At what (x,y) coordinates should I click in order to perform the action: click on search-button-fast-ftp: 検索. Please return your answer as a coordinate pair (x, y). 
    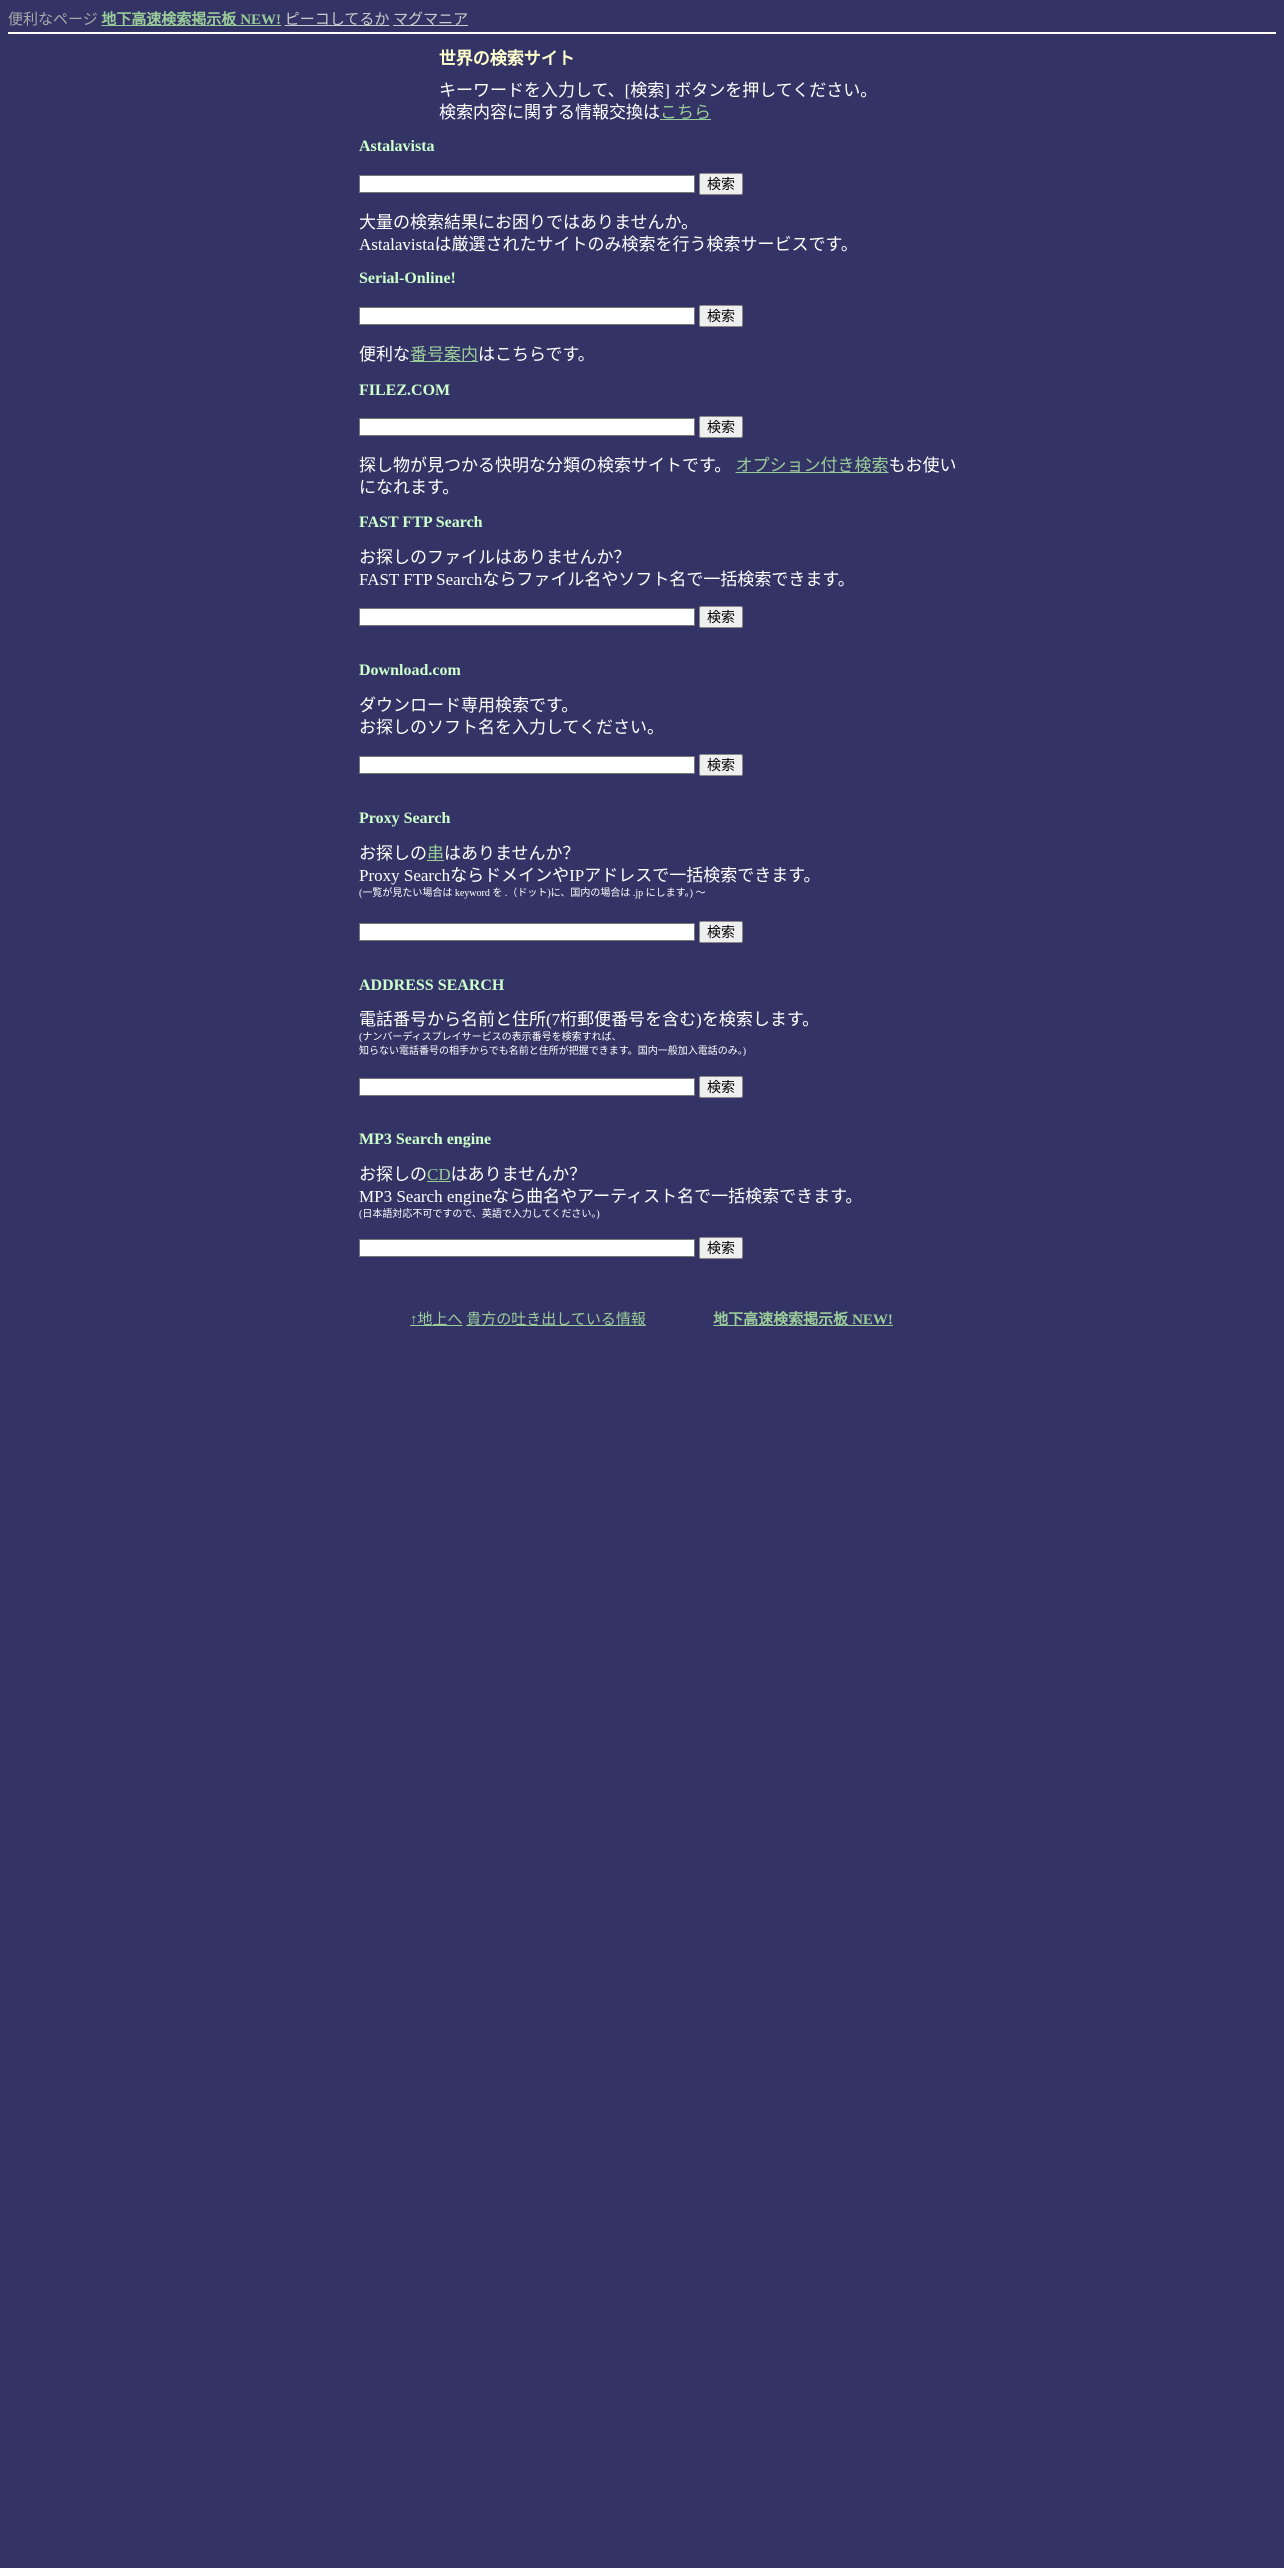
    Looking at the image, I should click on (721, 617).